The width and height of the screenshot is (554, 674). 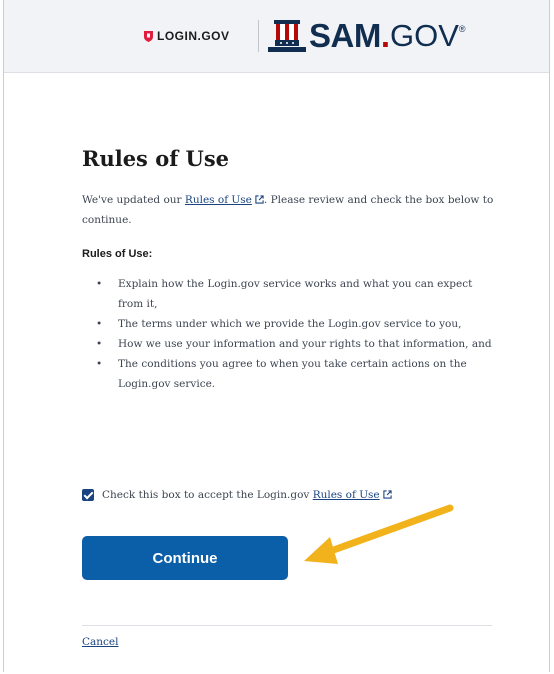 I want to click on sam-logo-suffix: GOV, so click(x=424, y=35).